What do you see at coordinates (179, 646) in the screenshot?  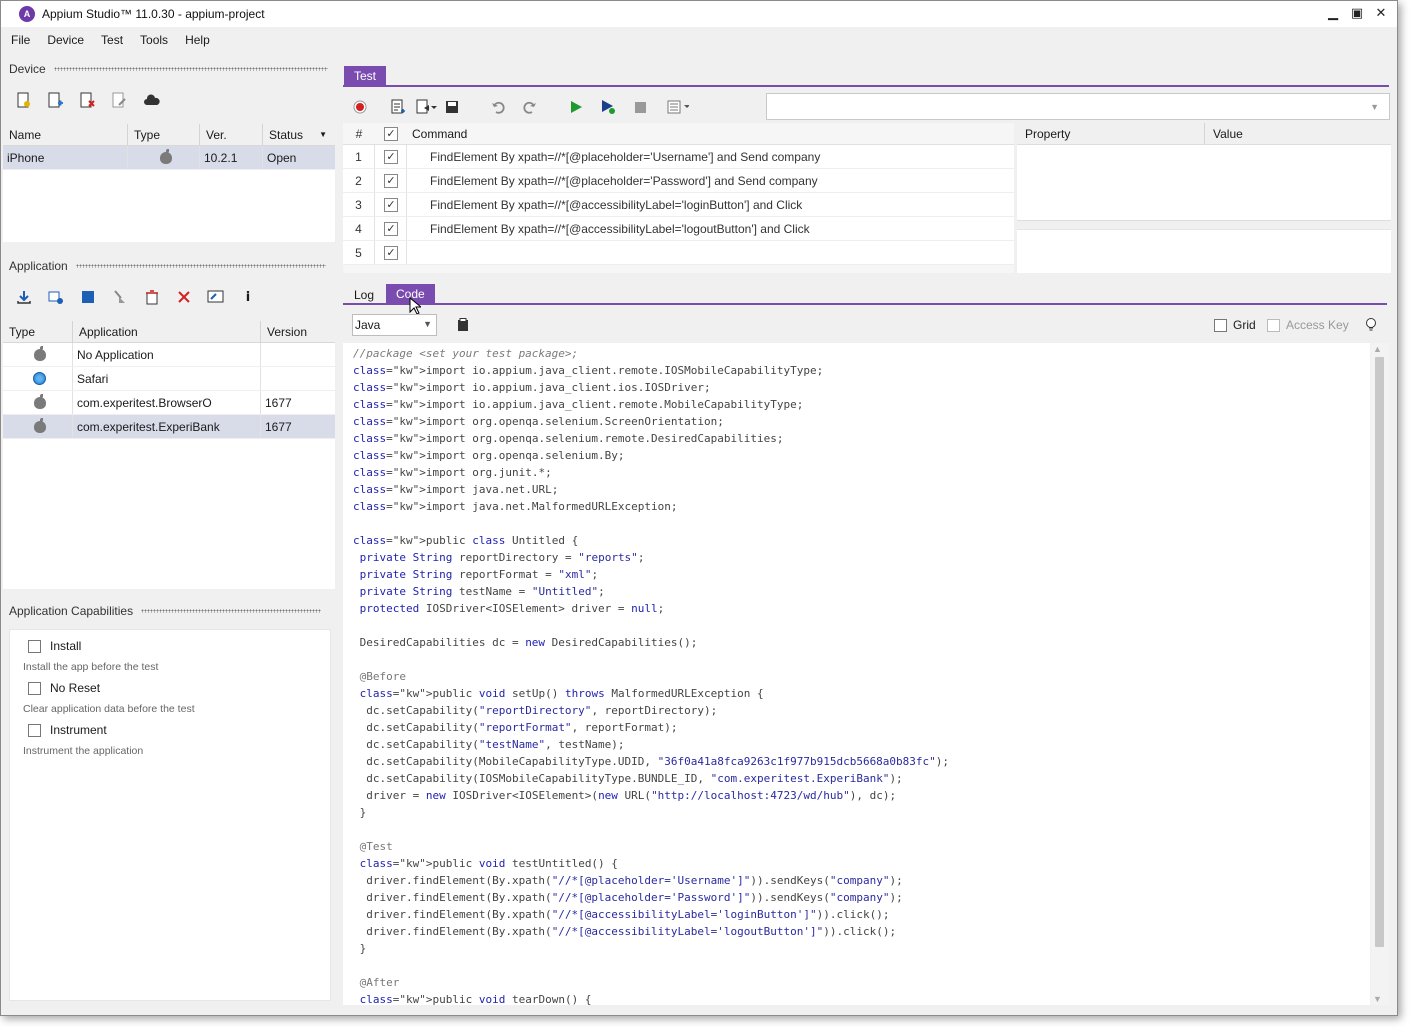 I see `install-checkbox-row: Install` at bounding box center [179, 646].